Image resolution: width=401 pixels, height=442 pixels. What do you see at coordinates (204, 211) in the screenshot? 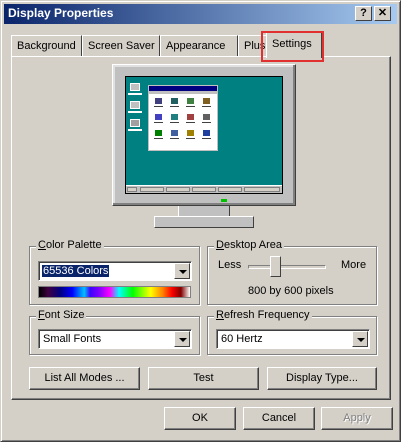
I see `monitor-neck` at bounding box center [204, 211].